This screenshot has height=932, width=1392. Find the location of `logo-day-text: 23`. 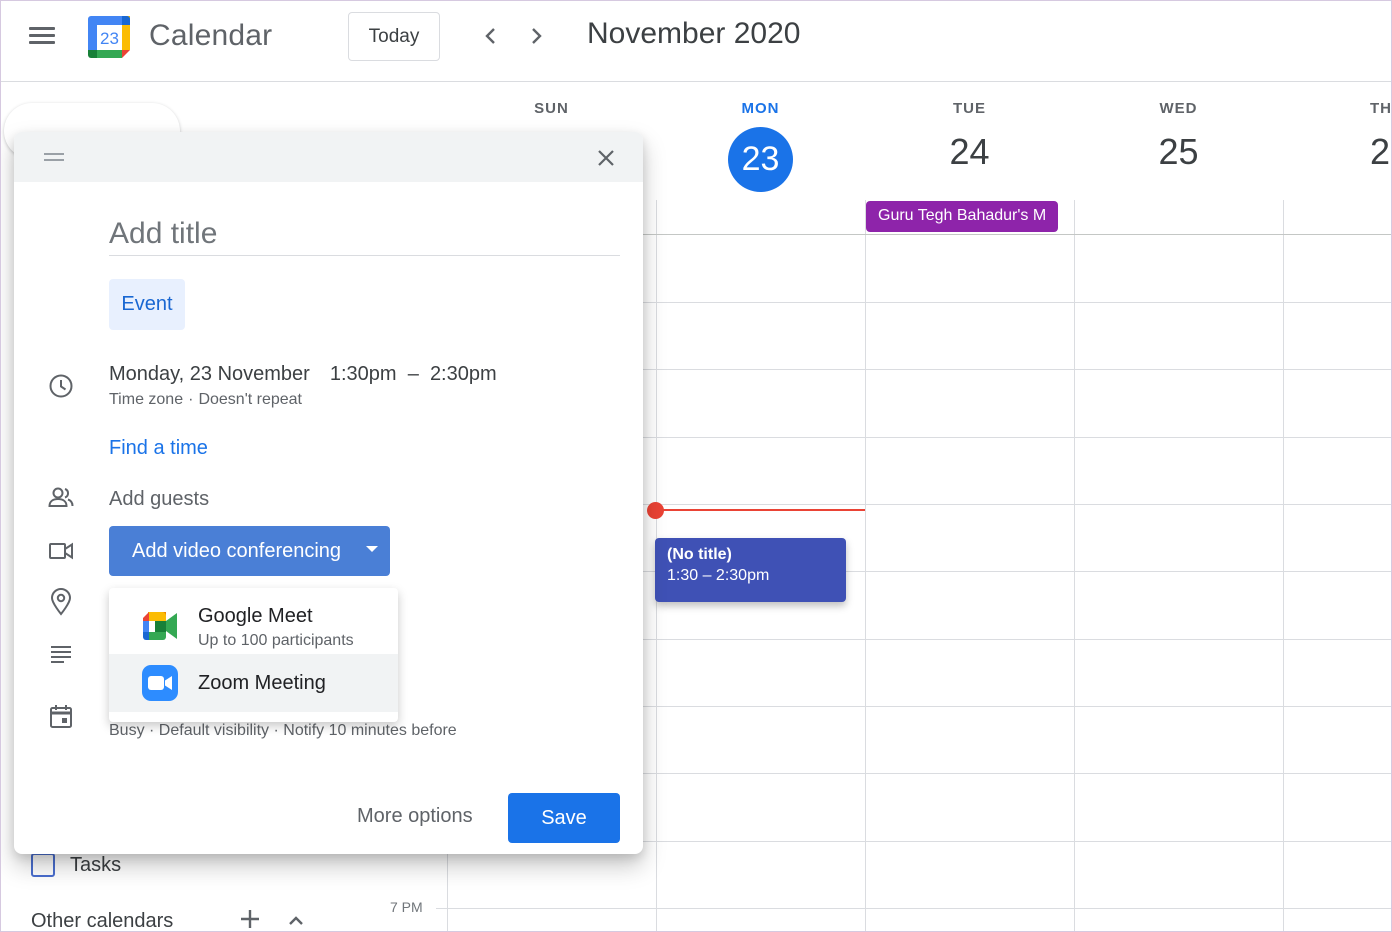

logo-day-text: 23 is located at coordinates (109, 38).